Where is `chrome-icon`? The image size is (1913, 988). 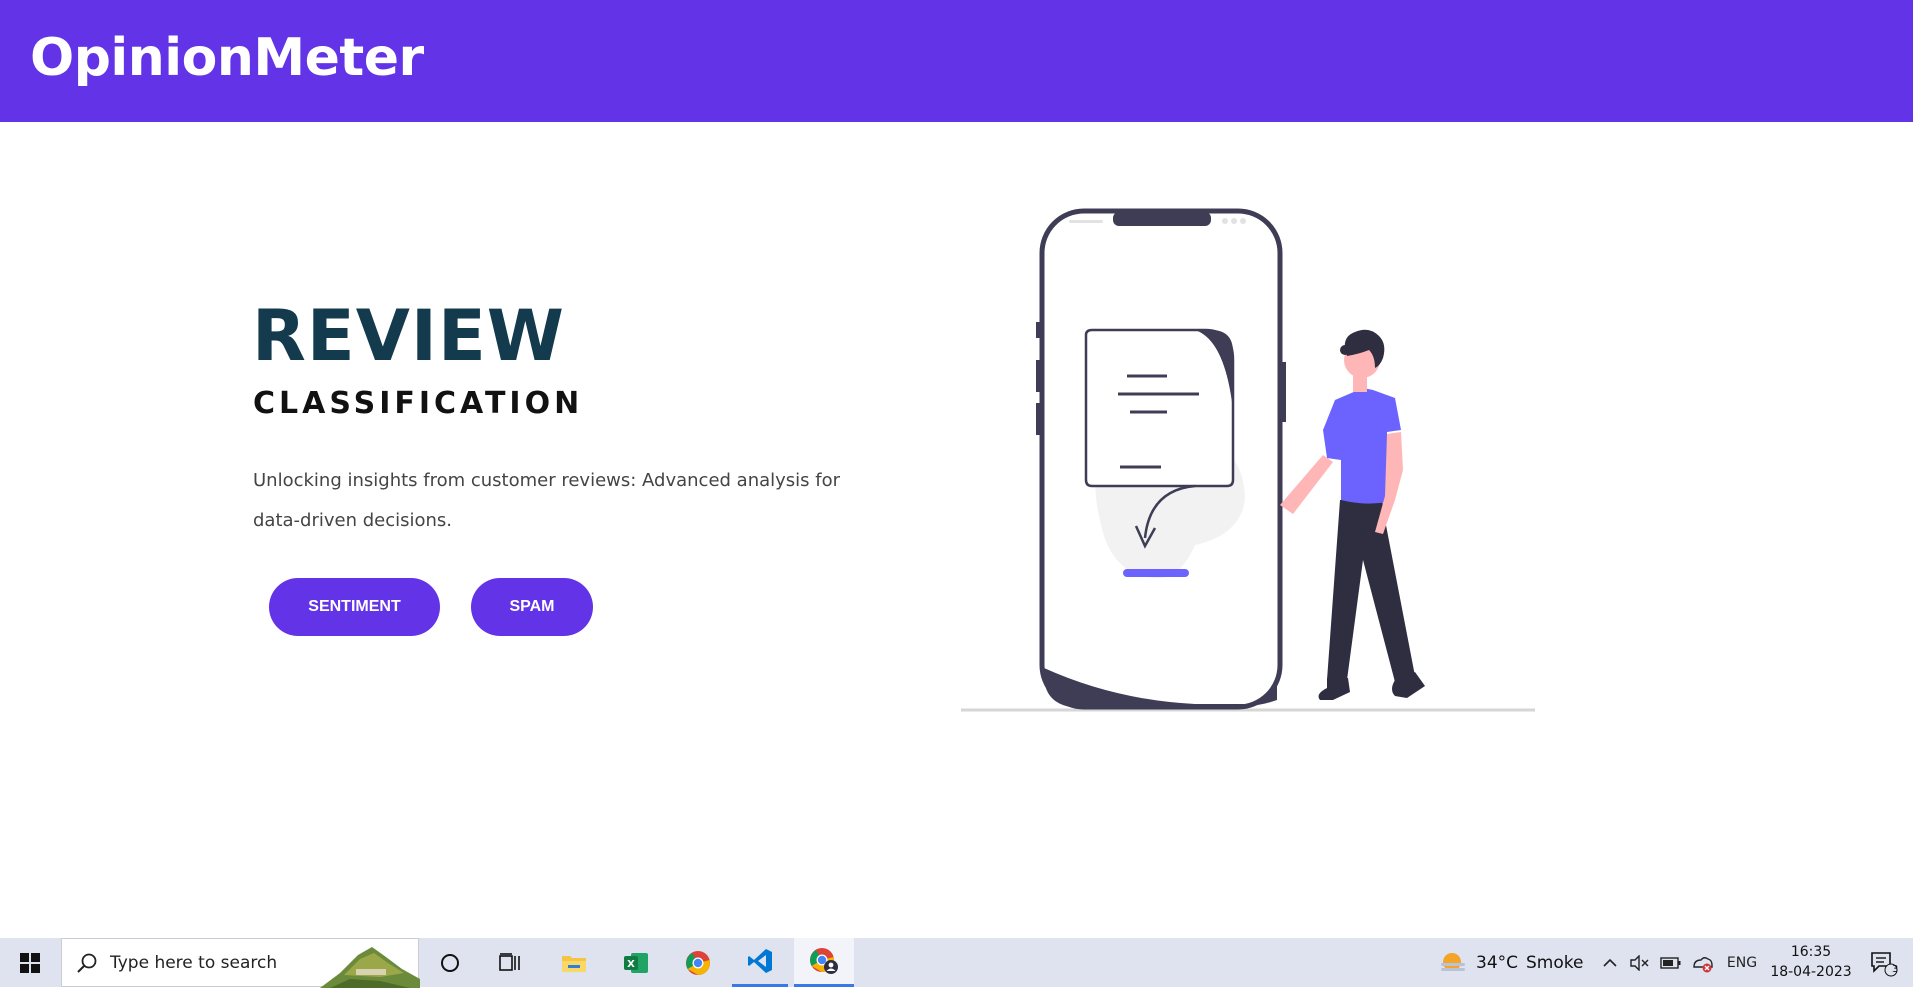
chrome-icon is located at coordinates (698, 962).